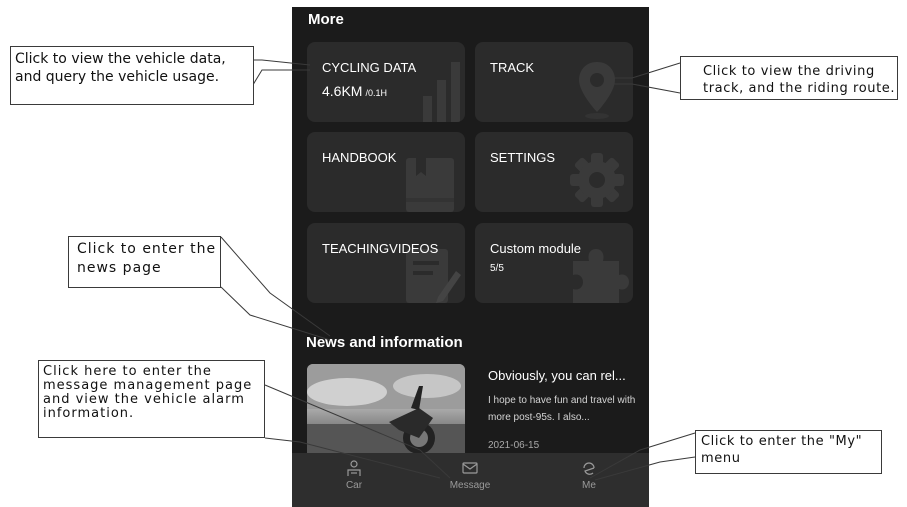  Describe the element at coordinates (144, 262) in the screenshot. I see `callout-news: Click to enter the news page` at that location.